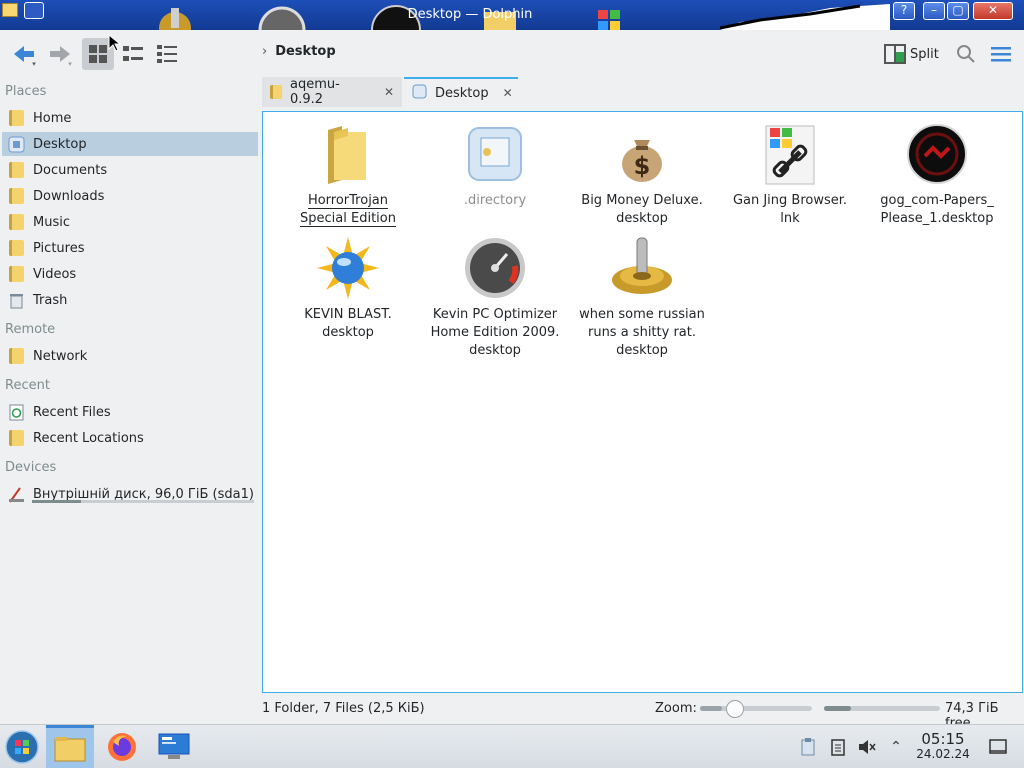 This screenshot has width=1024, height=768. Describe the element at coordinates (924, 54) in the screenshot. I see `split-label: Split` at that location.